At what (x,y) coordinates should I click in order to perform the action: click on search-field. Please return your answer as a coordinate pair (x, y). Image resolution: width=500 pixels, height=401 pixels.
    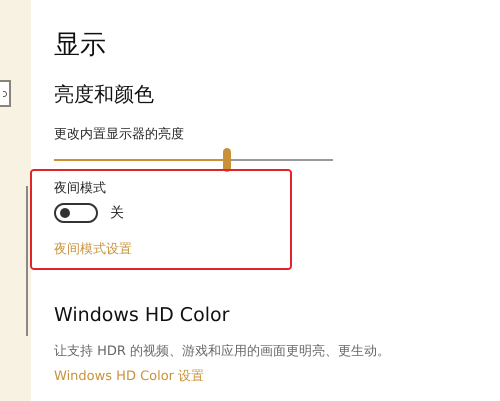
    Looking at the image, I should click on (5, 93).